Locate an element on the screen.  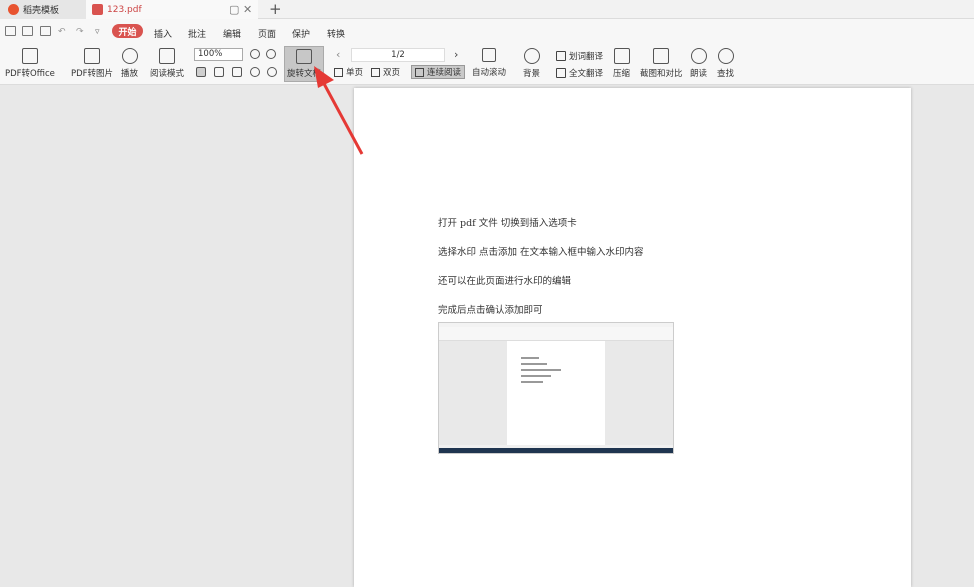
play-button: 播放 is located at coordinates (129, 63).